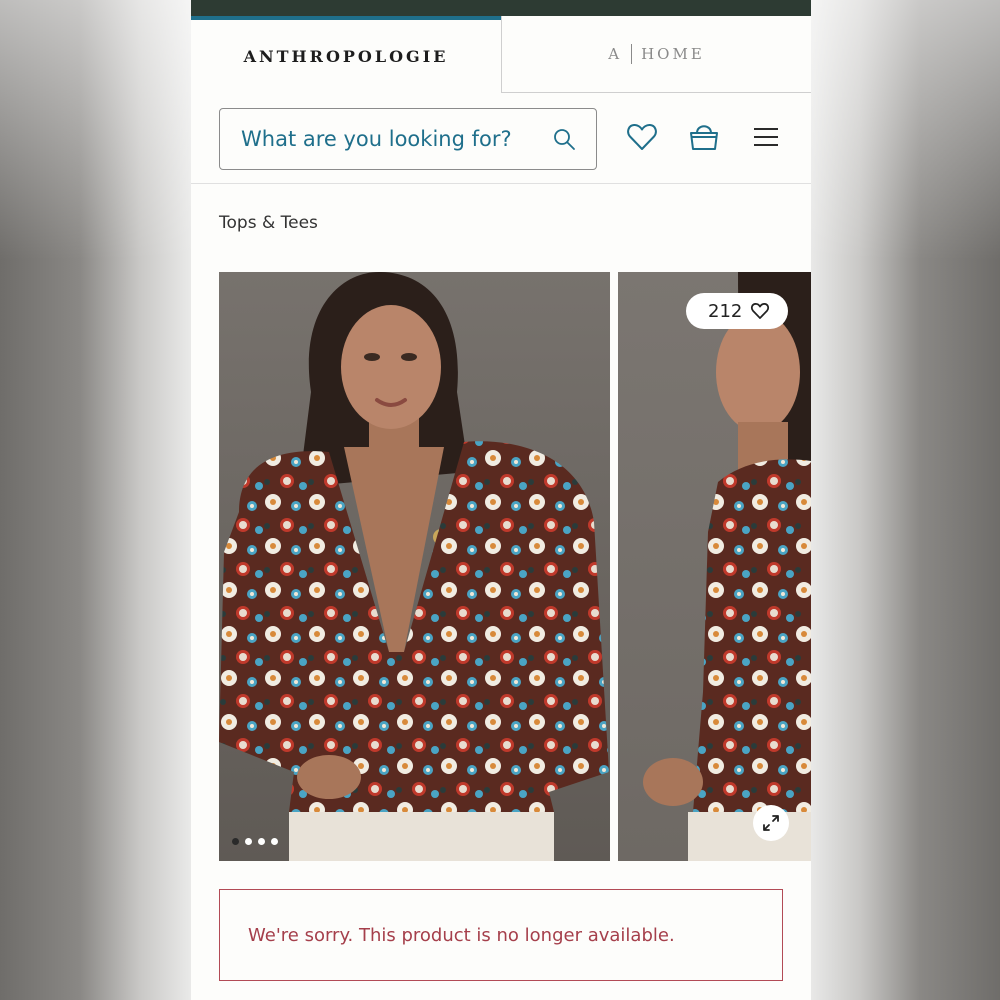 The width and height of the screenshot is (1000, 1000). What do you see at coordinates (704, 137) in the screenshot?
I see `basket-icon` at bounding box center [704, 137].